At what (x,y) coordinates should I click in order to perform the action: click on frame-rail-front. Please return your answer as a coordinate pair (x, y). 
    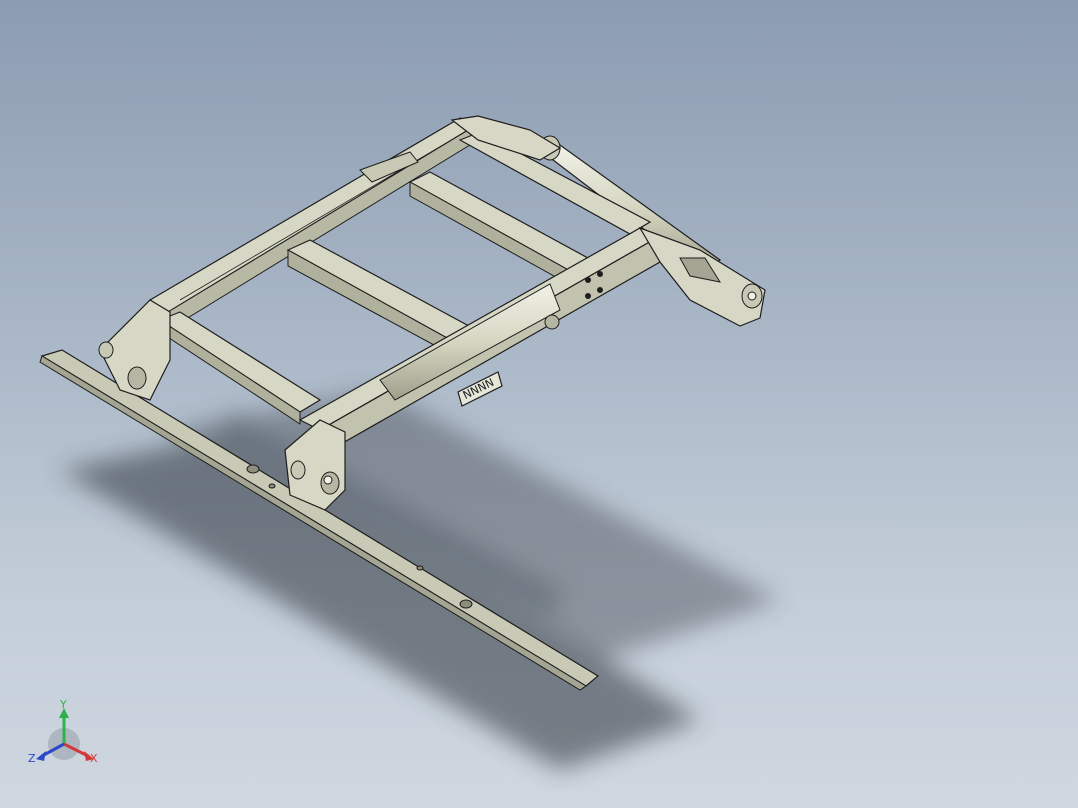
    Looking at the image, I should click on (480, 342).